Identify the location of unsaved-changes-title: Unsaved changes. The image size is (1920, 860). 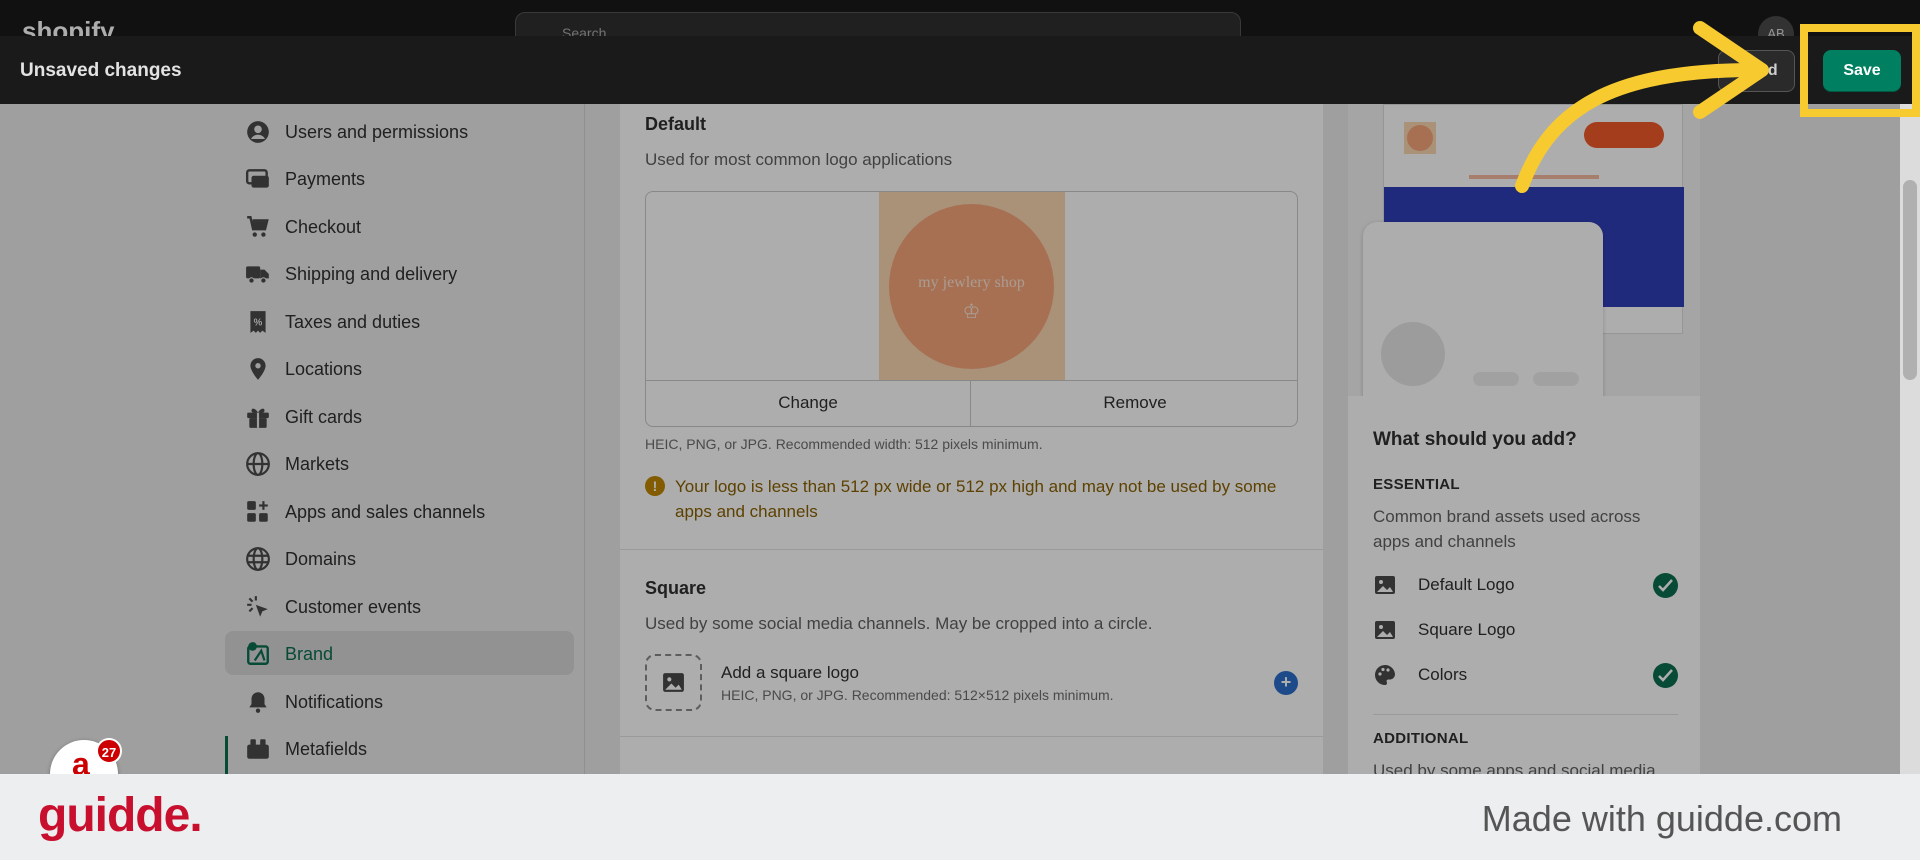
(101, 70).